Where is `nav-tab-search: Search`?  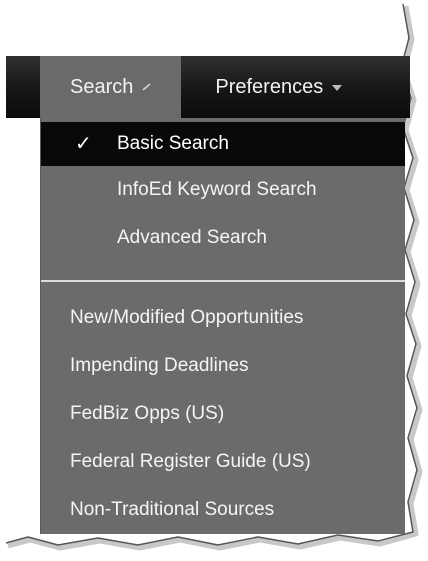
nav-tab-search: Search is located at coordinates (111, 87).